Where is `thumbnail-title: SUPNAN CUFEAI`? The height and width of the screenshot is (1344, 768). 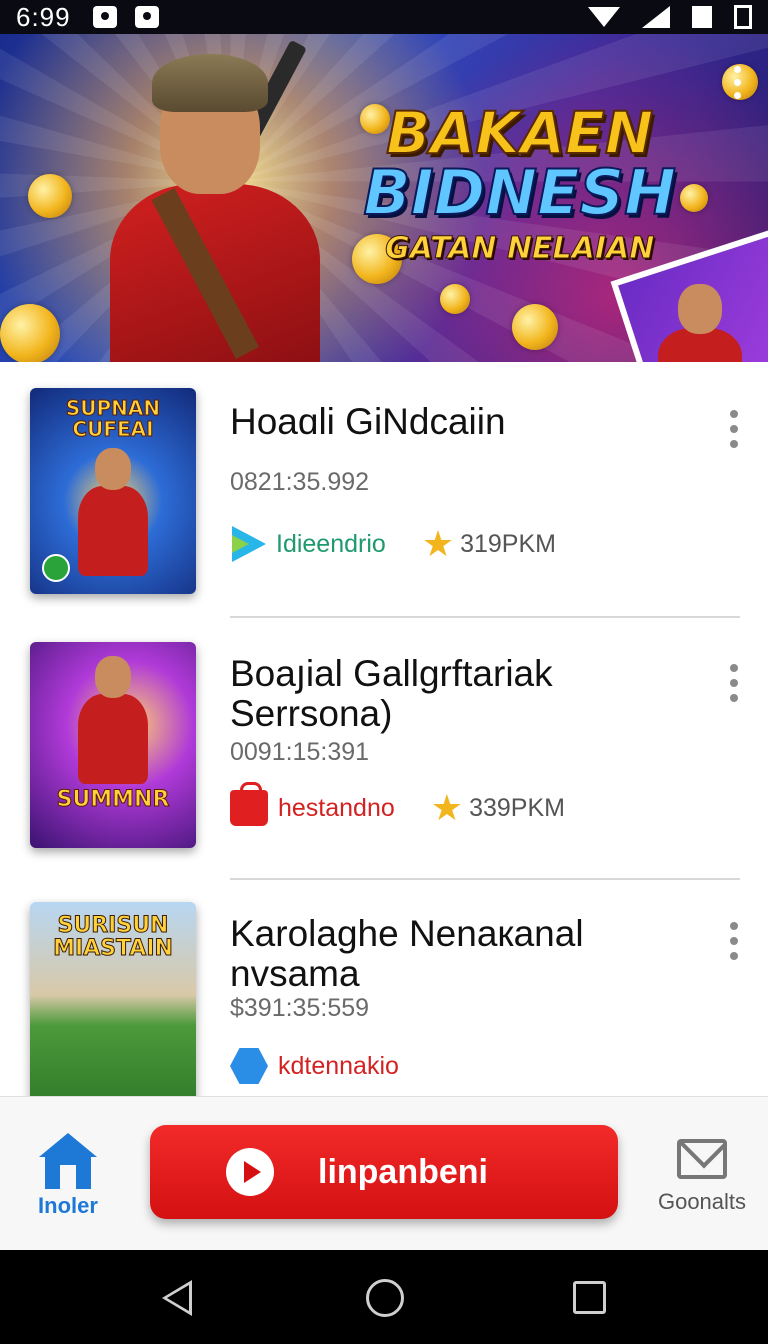 thumbnail-title: SUPNAN CUFEAI is located at coordinates (113, 418).